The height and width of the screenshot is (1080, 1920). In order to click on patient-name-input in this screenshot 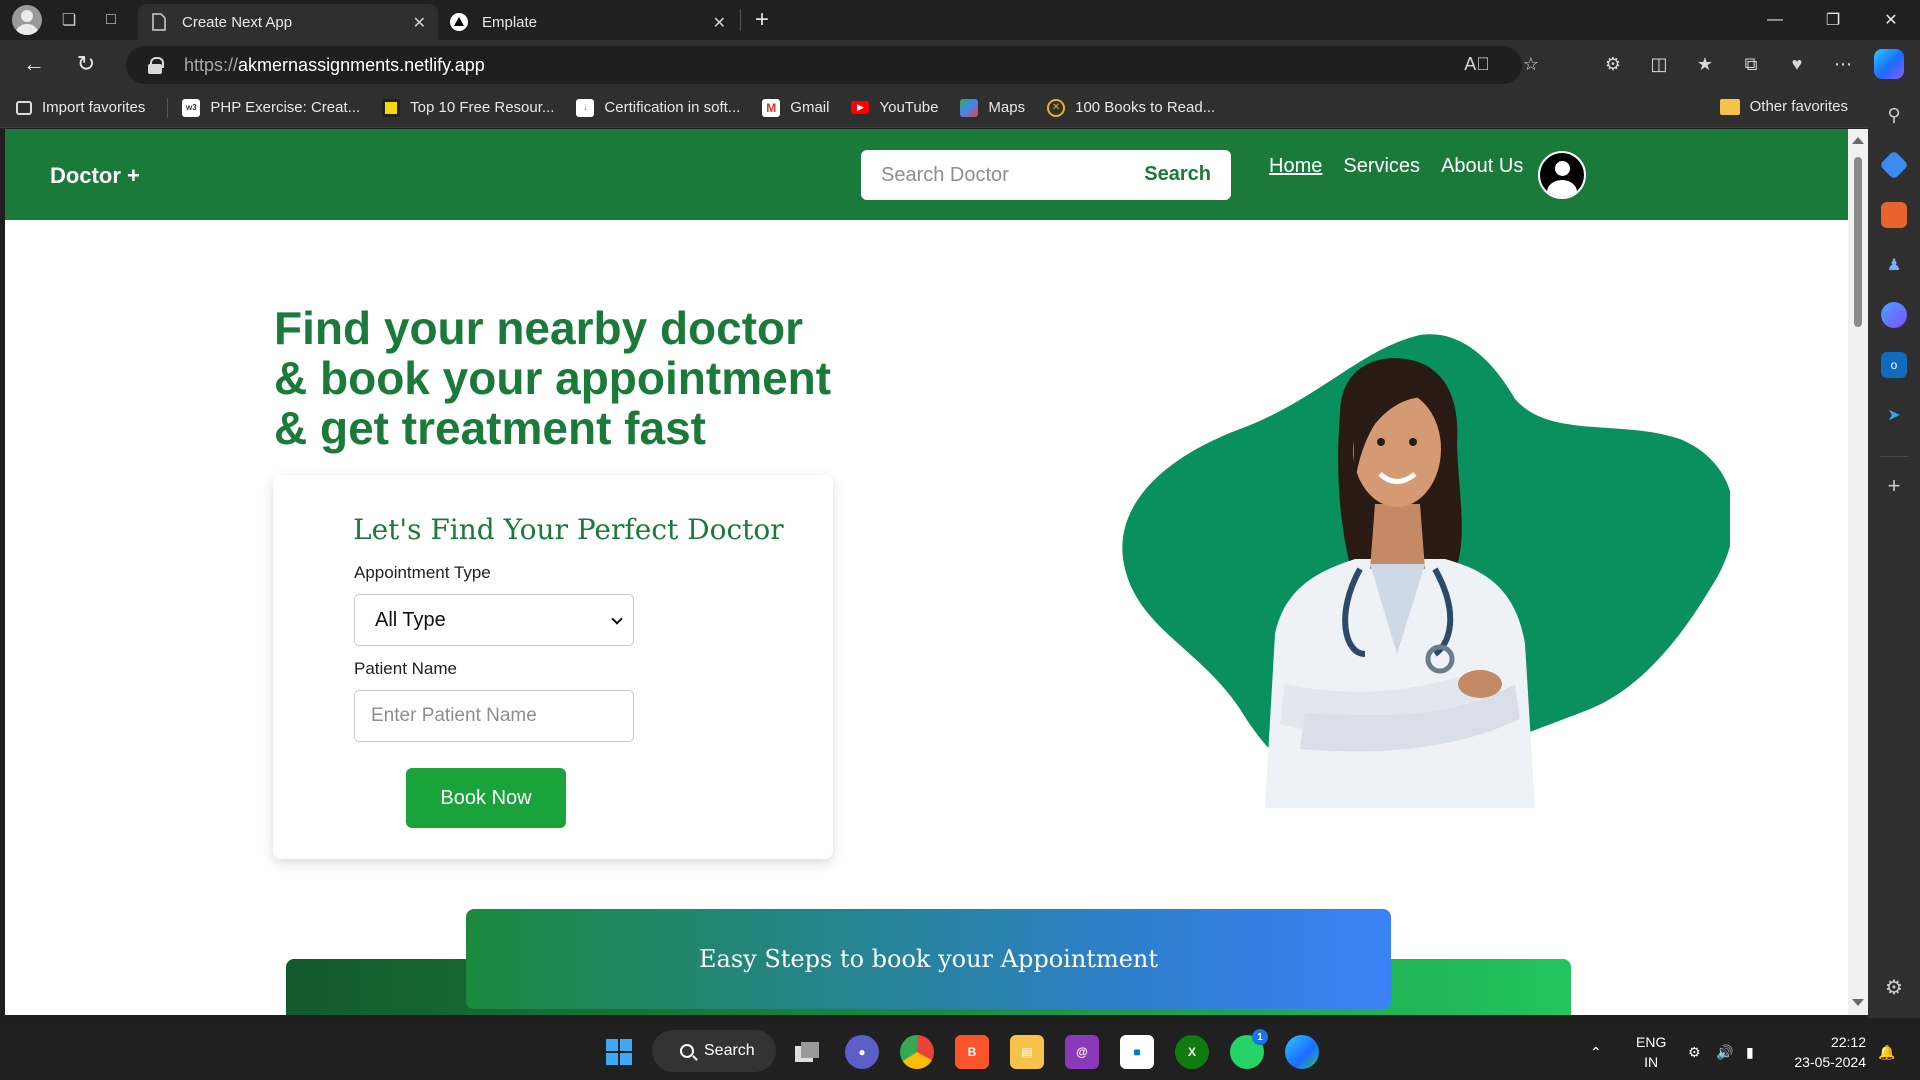, I will do `click(494, 716)`.